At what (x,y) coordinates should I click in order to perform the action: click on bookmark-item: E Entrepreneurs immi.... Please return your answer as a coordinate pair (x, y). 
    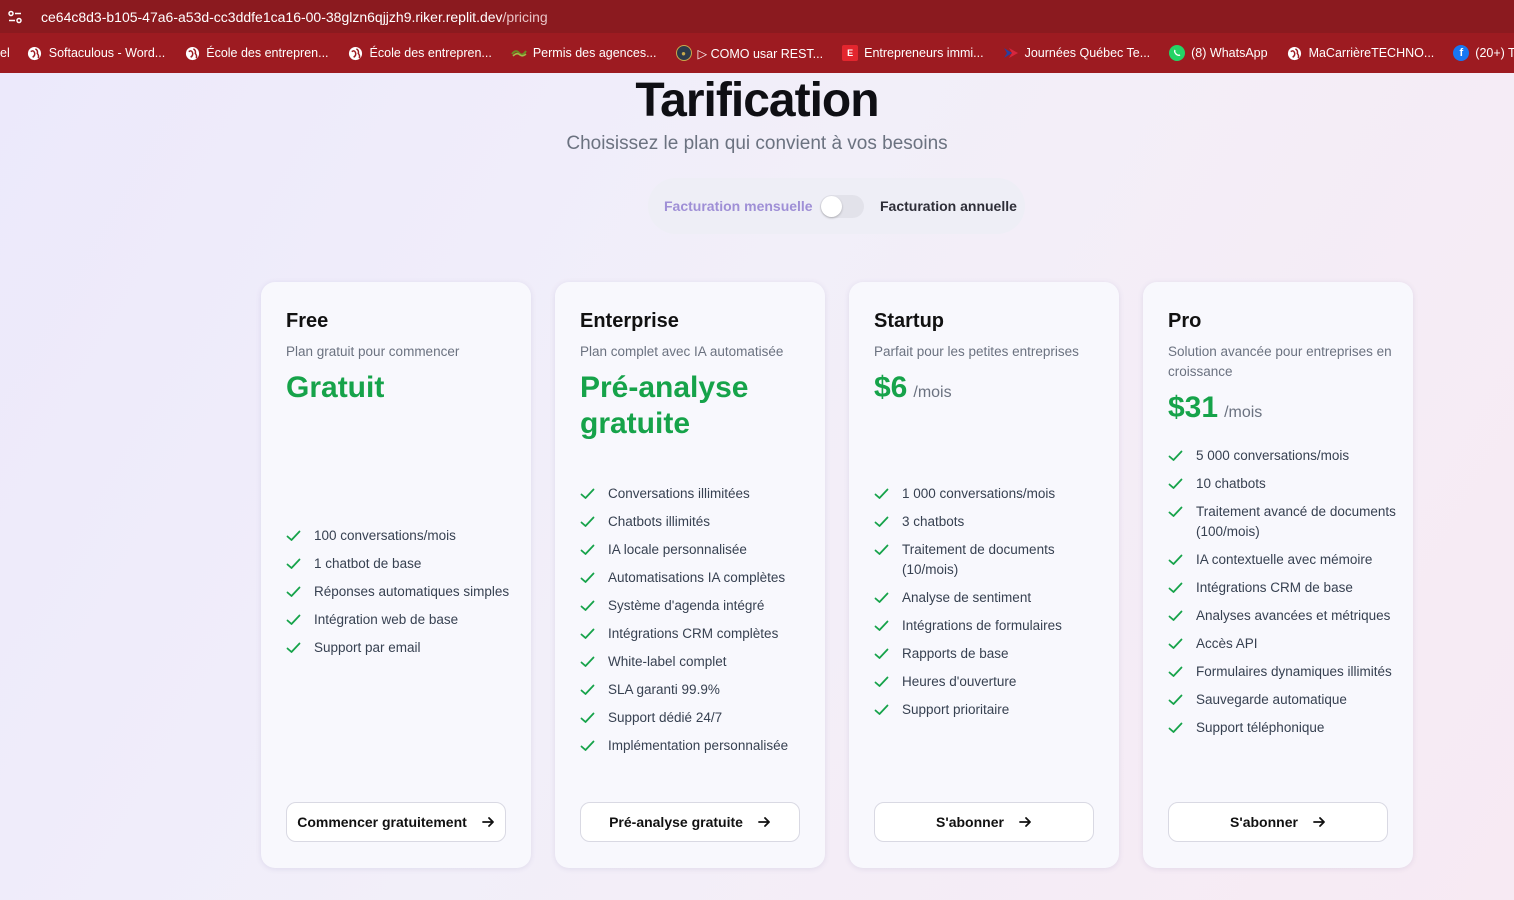
    Looking at the image, I should click on (913, 53).